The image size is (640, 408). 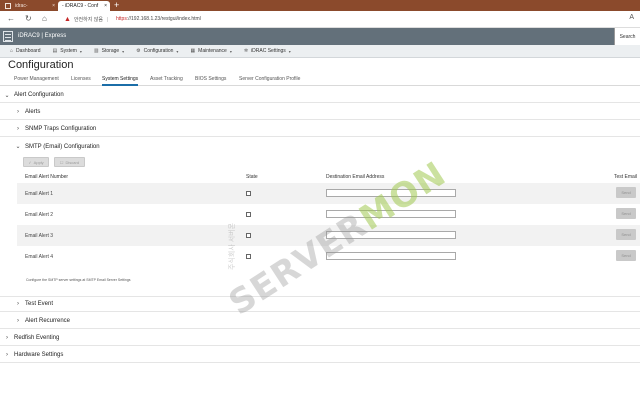 I want to click on nav-system: ▤ System ▾, so click(x=67, y=51).